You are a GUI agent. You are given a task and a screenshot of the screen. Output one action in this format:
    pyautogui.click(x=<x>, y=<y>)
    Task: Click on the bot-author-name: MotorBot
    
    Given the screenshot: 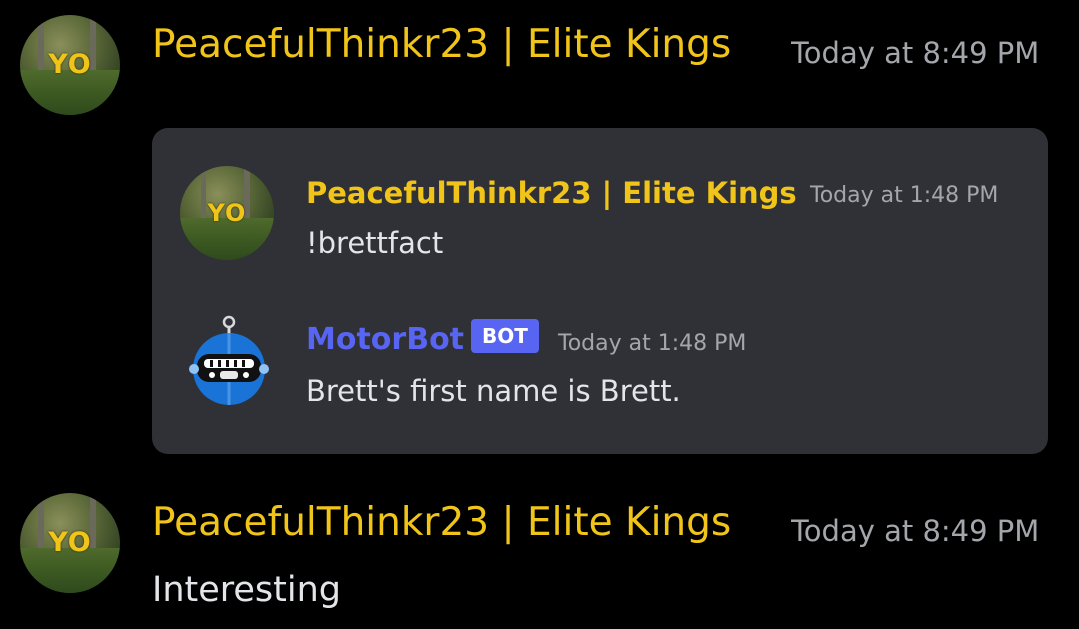 What is the action you would take?
    pyautogui.click(x=385, y=339)
    